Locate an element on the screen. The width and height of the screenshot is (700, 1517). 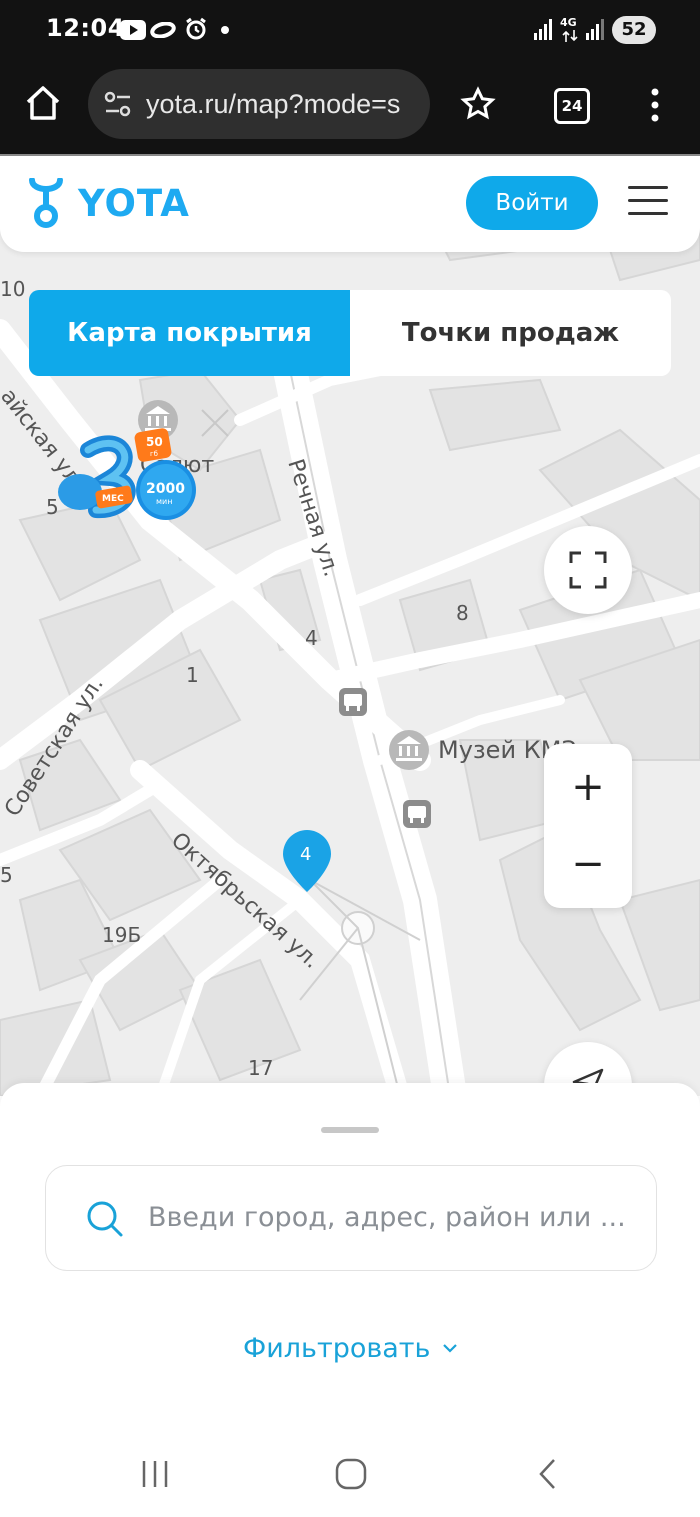
site-settings-icon is located at coordinates (118, 104).